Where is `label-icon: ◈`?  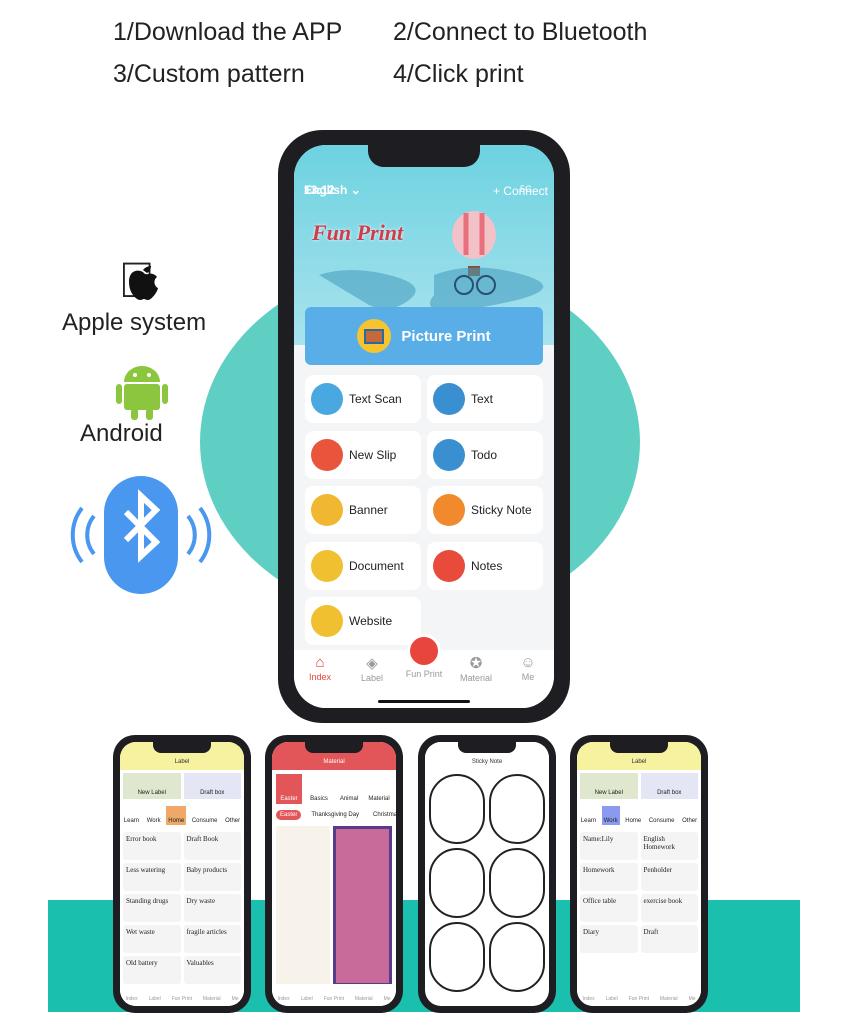
label-icon: ◈ is located at coordinates (372, 663).